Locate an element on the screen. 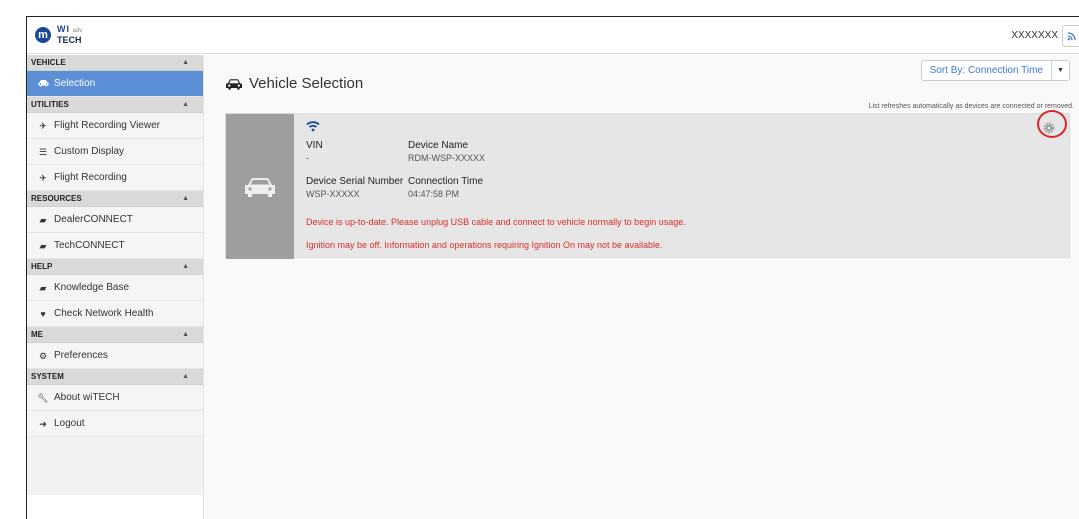  sort-dropdown: Sort By: Connection Time ▼ is located at coordinates (995, 70).